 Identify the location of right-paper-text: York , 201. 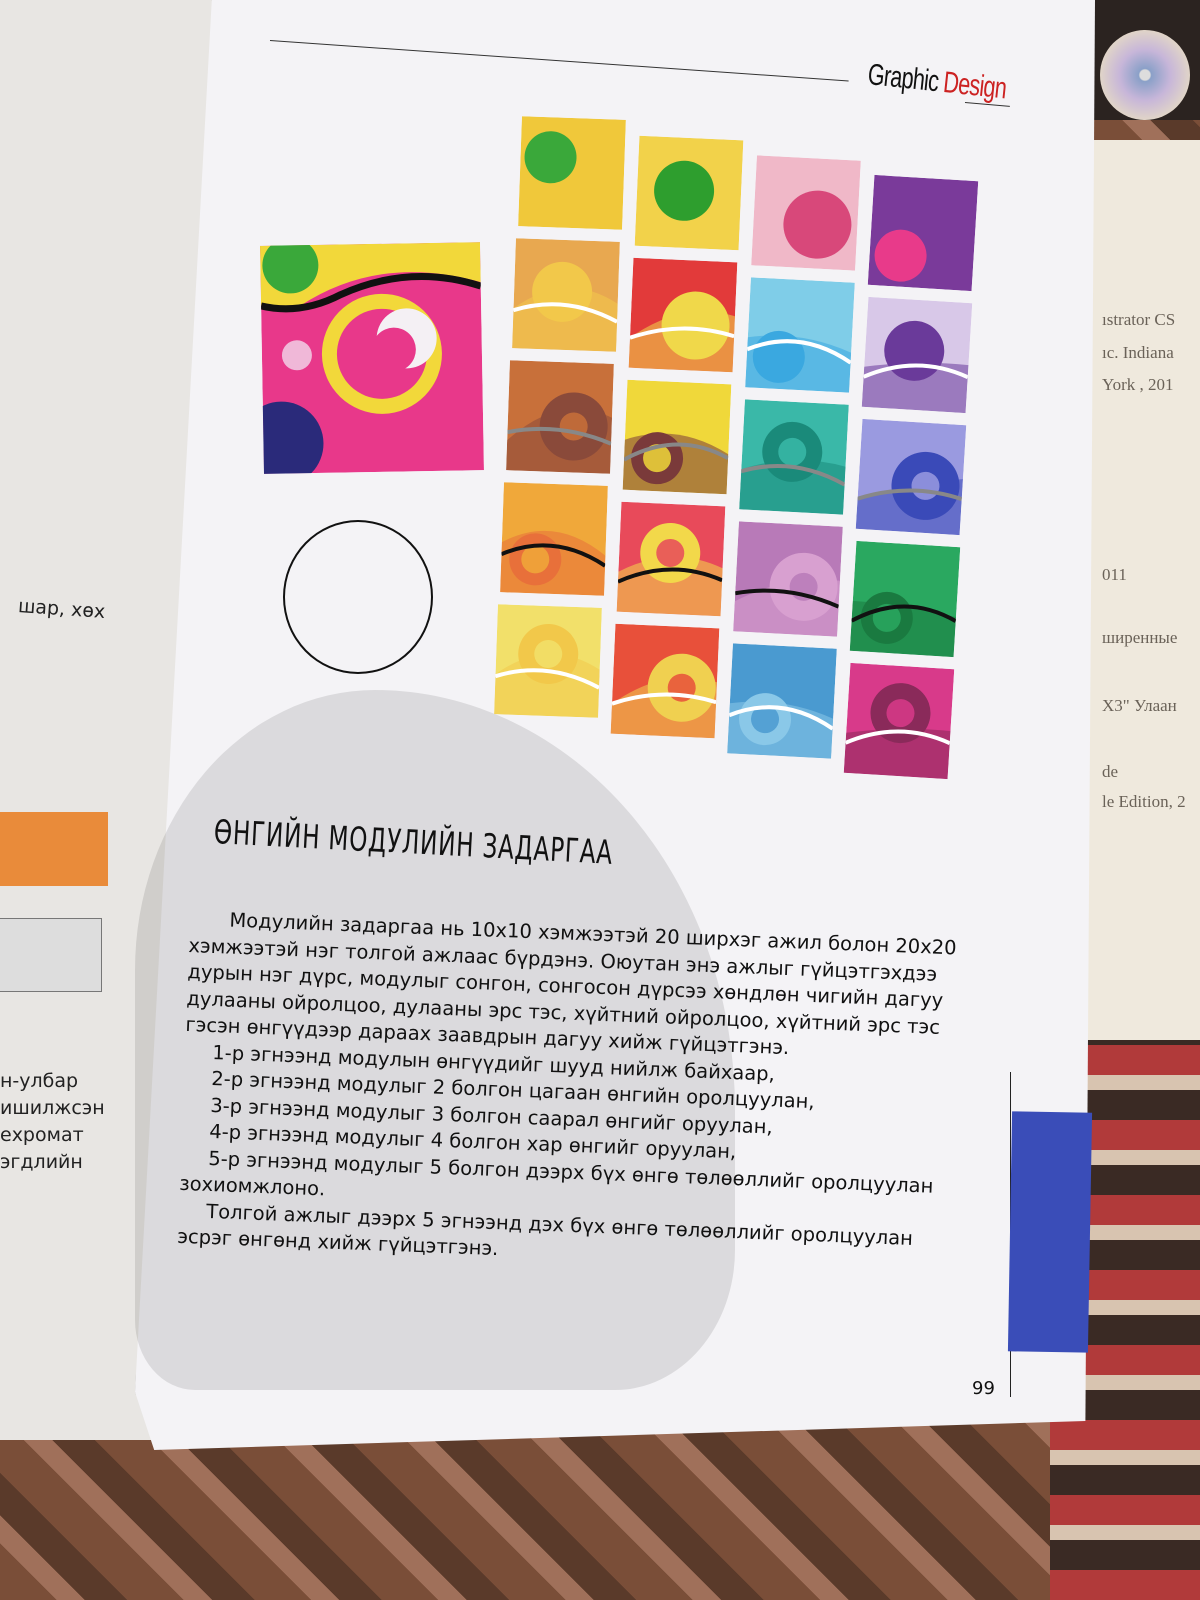
(1138, 384).